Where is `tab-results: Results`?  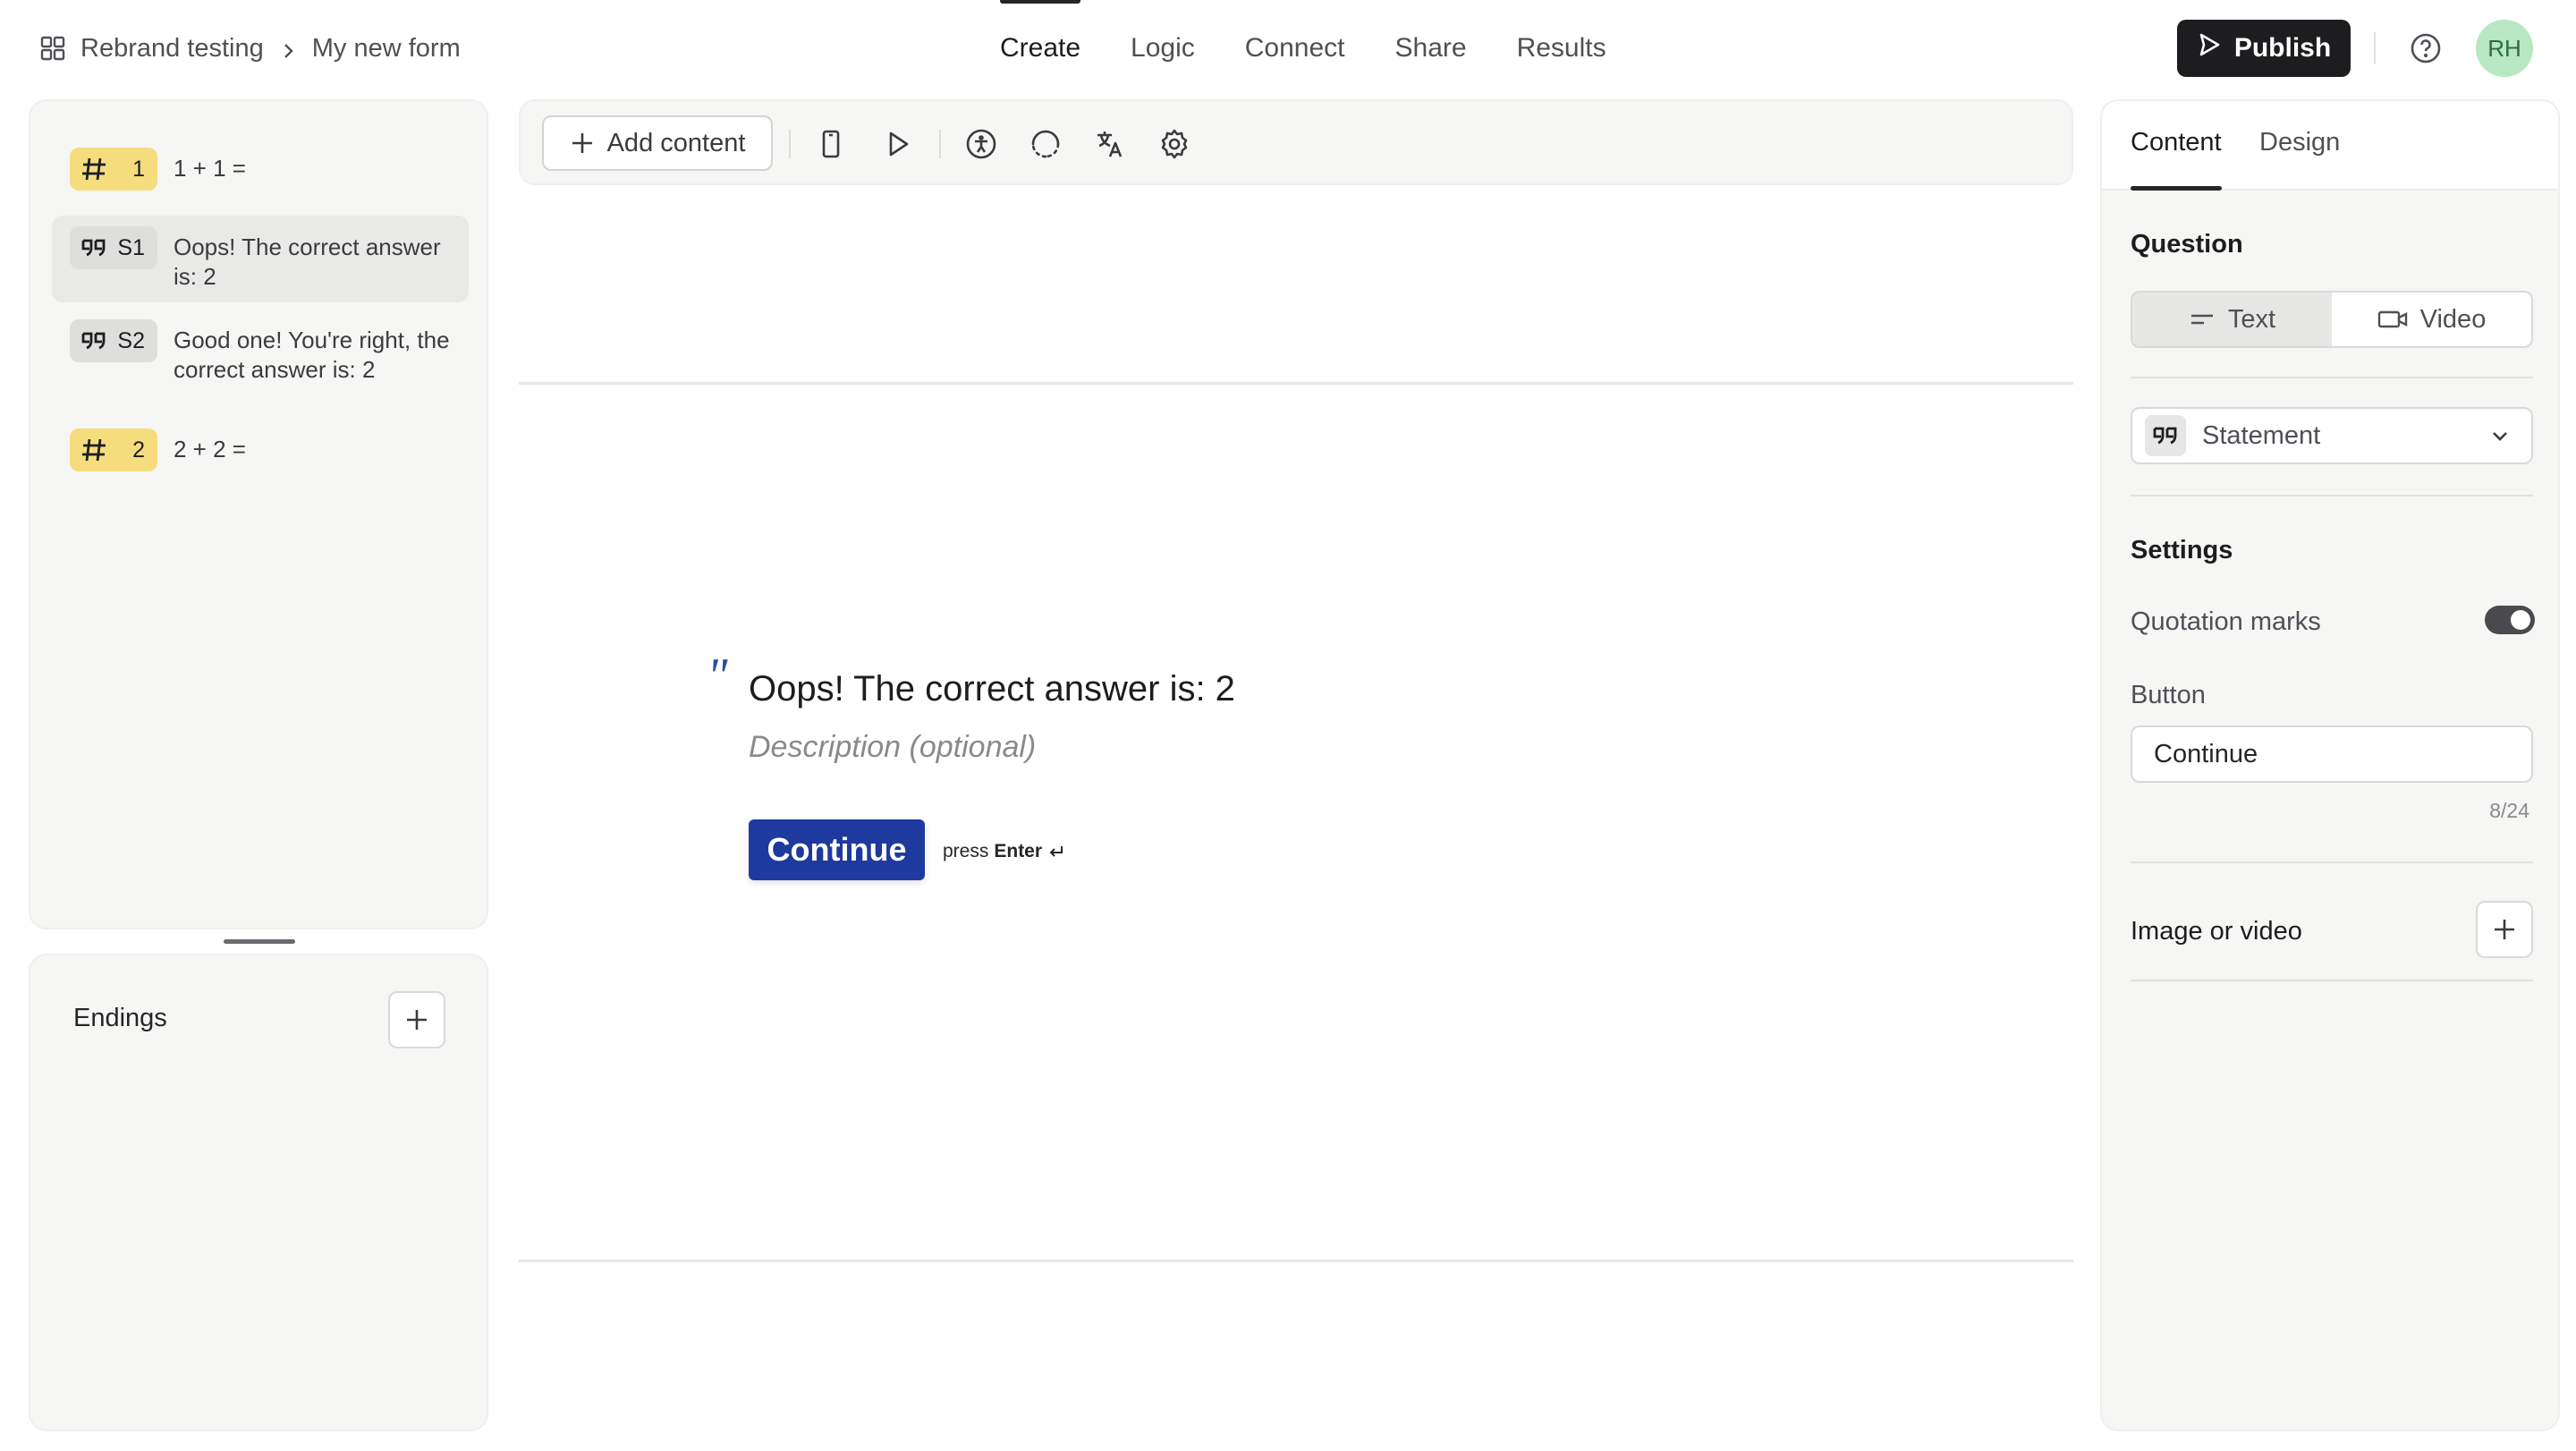
tab-results: Results is located at coordinates (1561, 48).